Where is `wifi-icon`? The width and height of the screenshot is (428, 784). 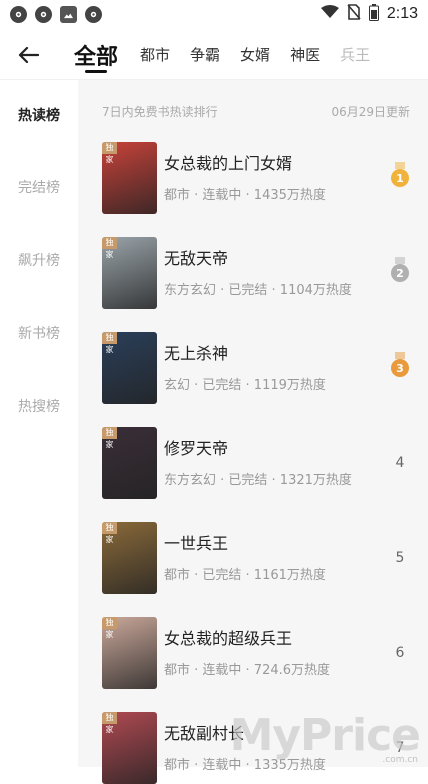 wifi-icon is located at coordinates (329, 14).